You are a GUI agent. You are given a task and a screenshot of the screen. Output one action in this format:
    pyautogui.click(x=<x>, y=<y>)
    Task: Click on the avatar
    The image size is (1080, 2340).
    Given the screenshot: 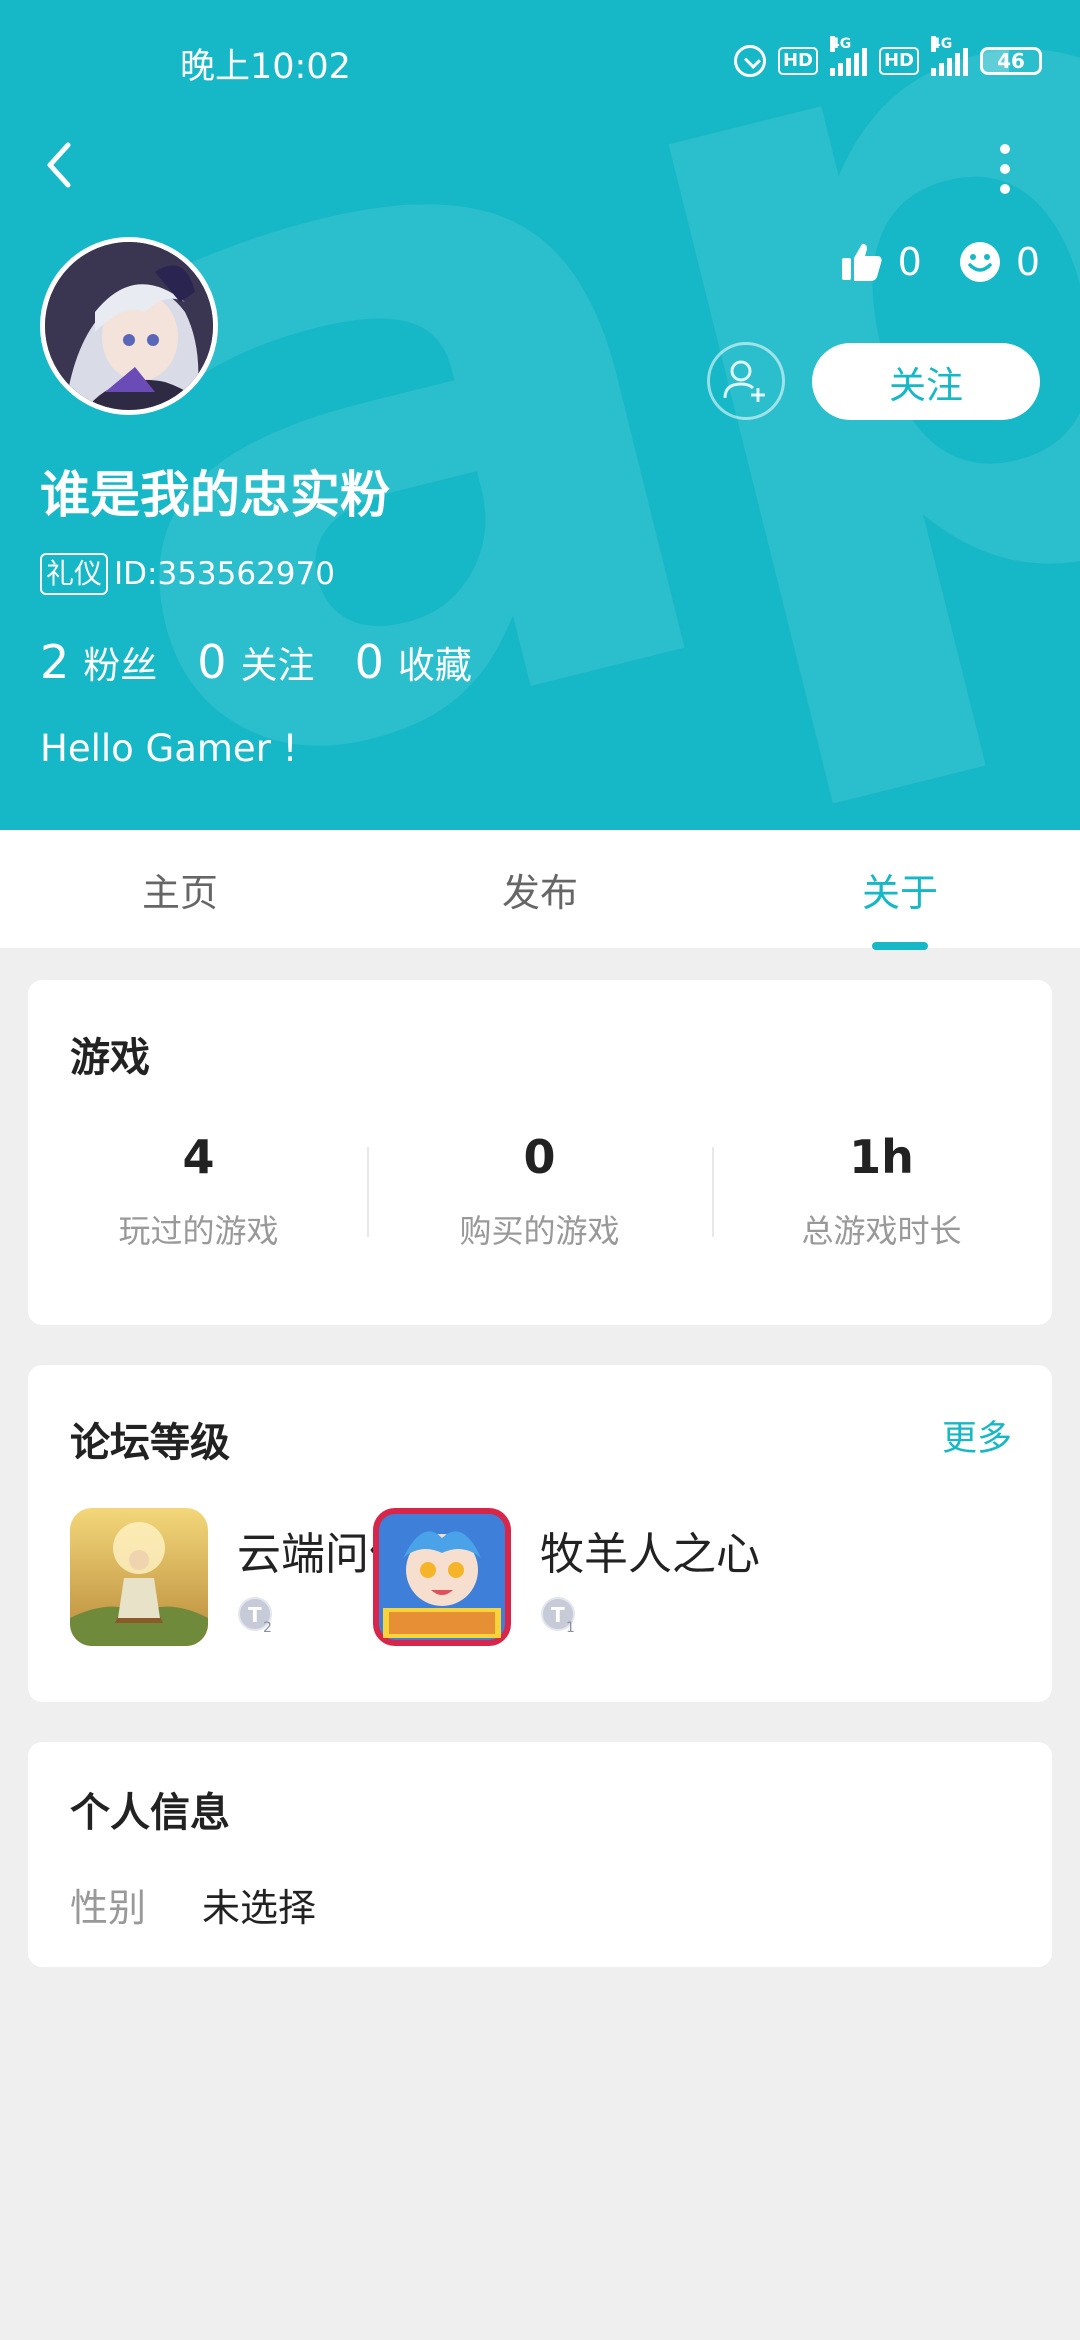 What is the action you would take?
    pyautogui.click(x=129, y=326)
    